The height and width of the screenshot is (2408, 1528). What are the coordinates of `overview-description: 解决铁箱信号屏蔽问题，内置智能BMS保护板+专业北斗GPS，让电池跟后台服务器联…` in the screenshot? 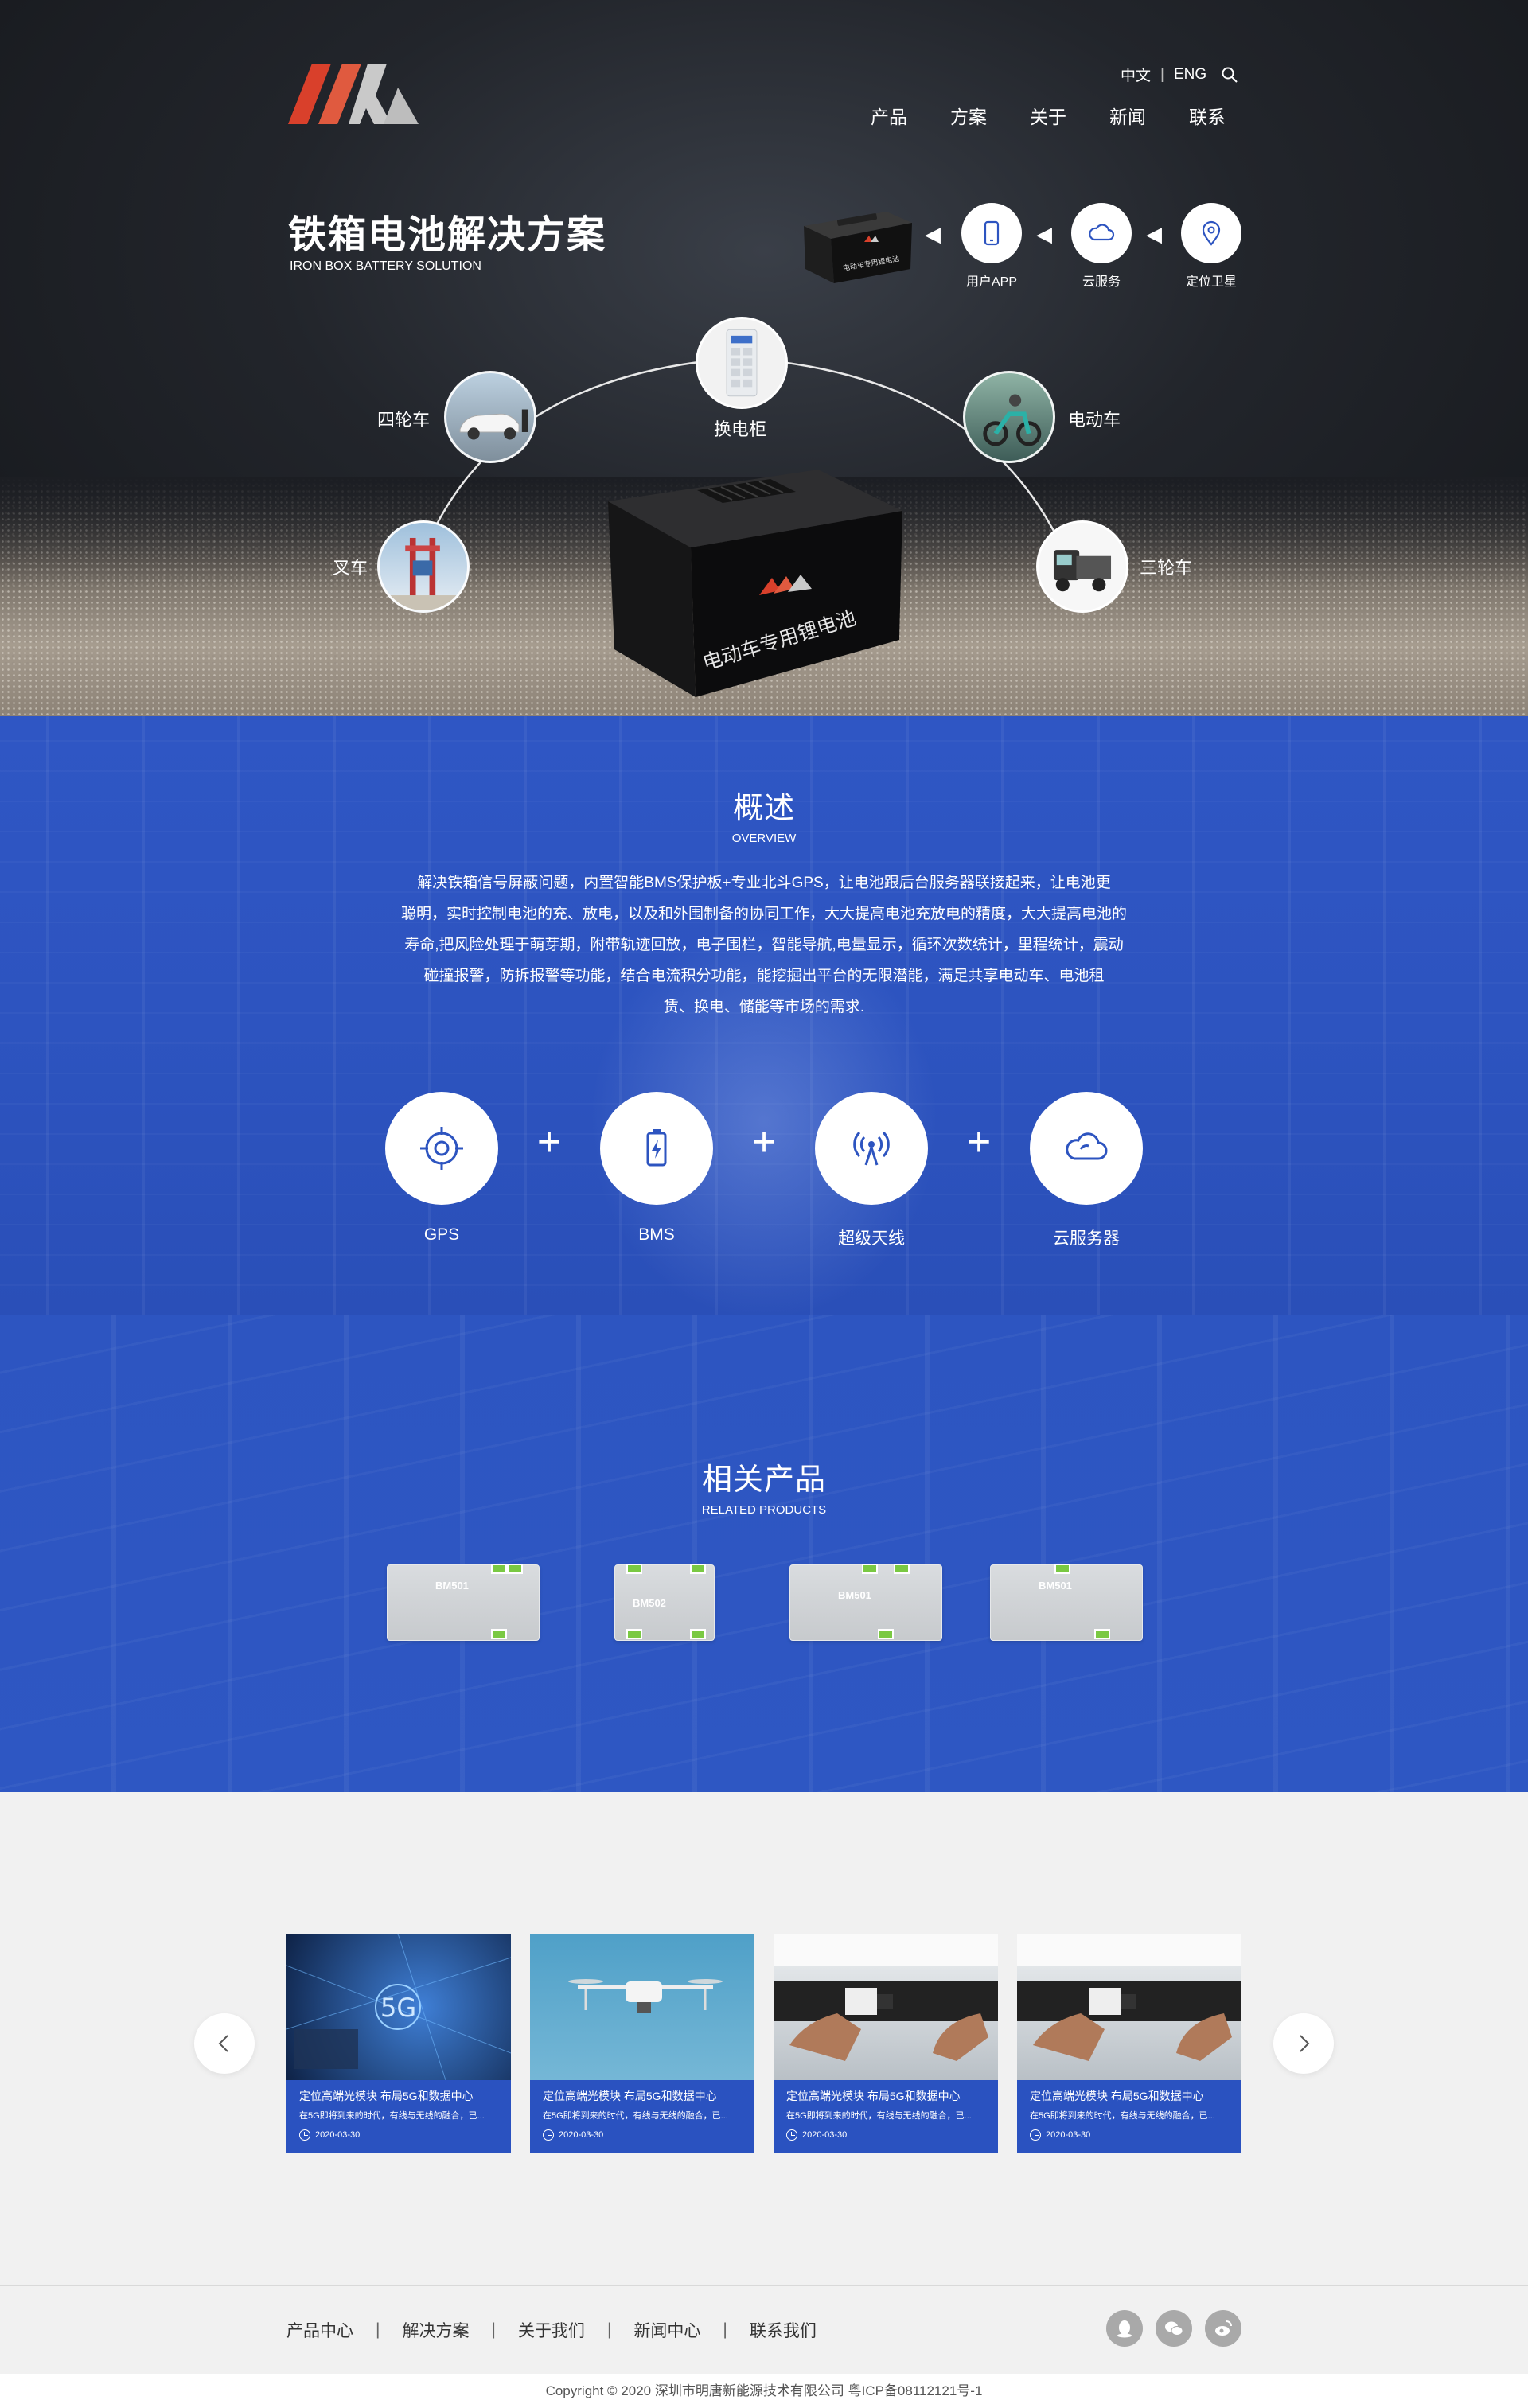 It's located at (764, 945).